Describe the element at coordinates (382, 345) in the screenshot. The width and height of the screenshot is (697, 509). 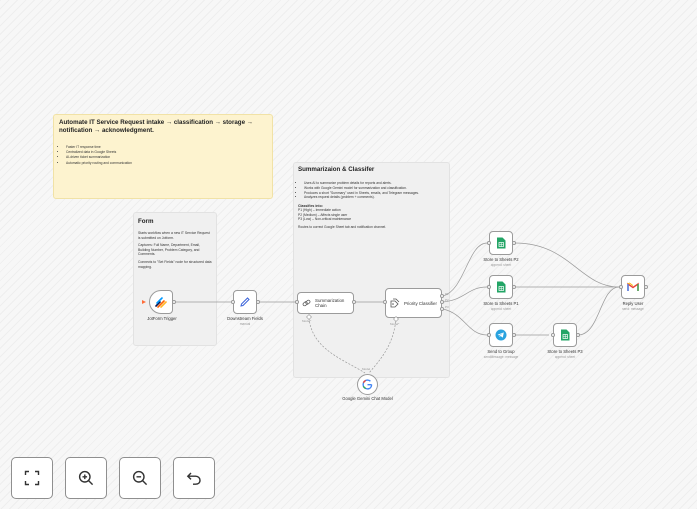
I see `connection-model-classifier` at that location.